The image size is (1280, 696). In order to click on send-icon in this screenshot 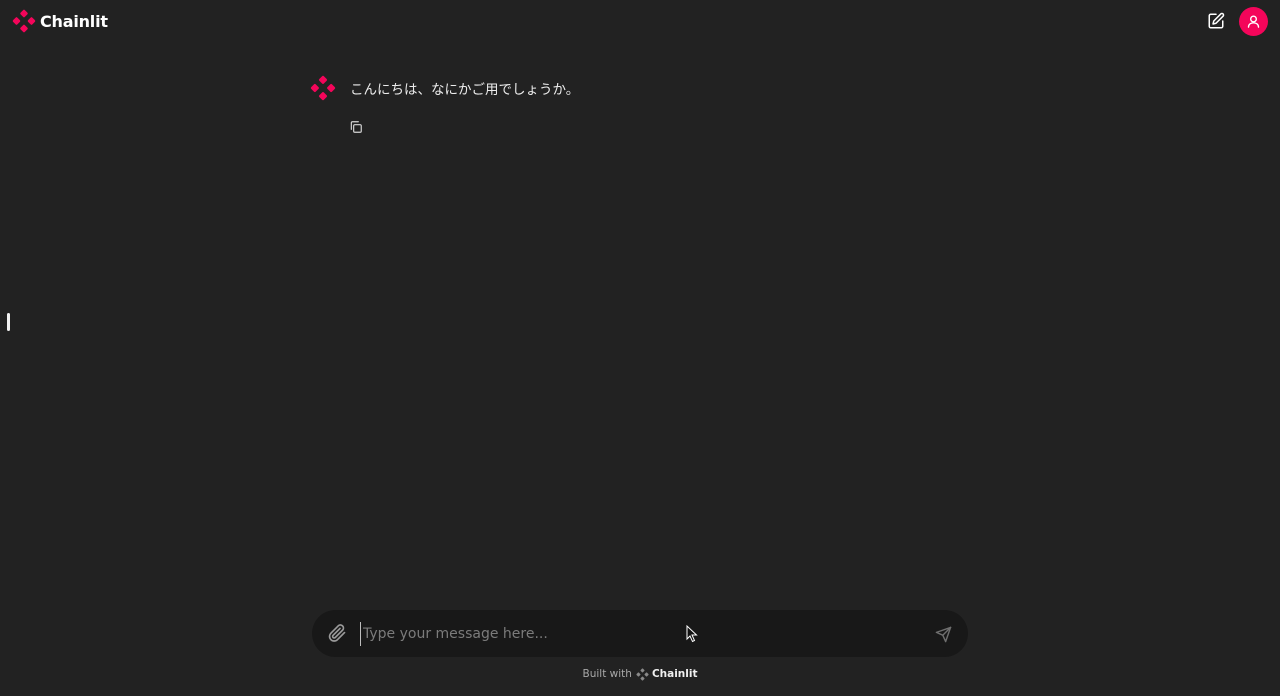, I will do `click(943, 634)`.